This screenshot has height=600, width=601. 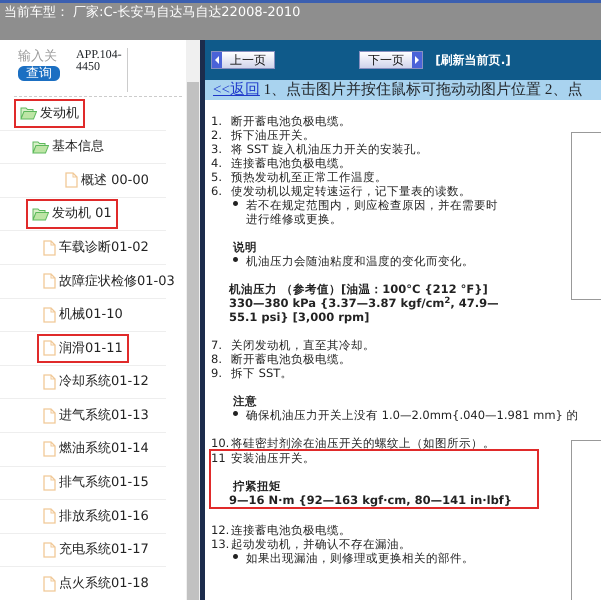 What do you see at coordinates (217, 373) in the screenshot?
I see `step-number: 9.` at bounding box center [217, 373].